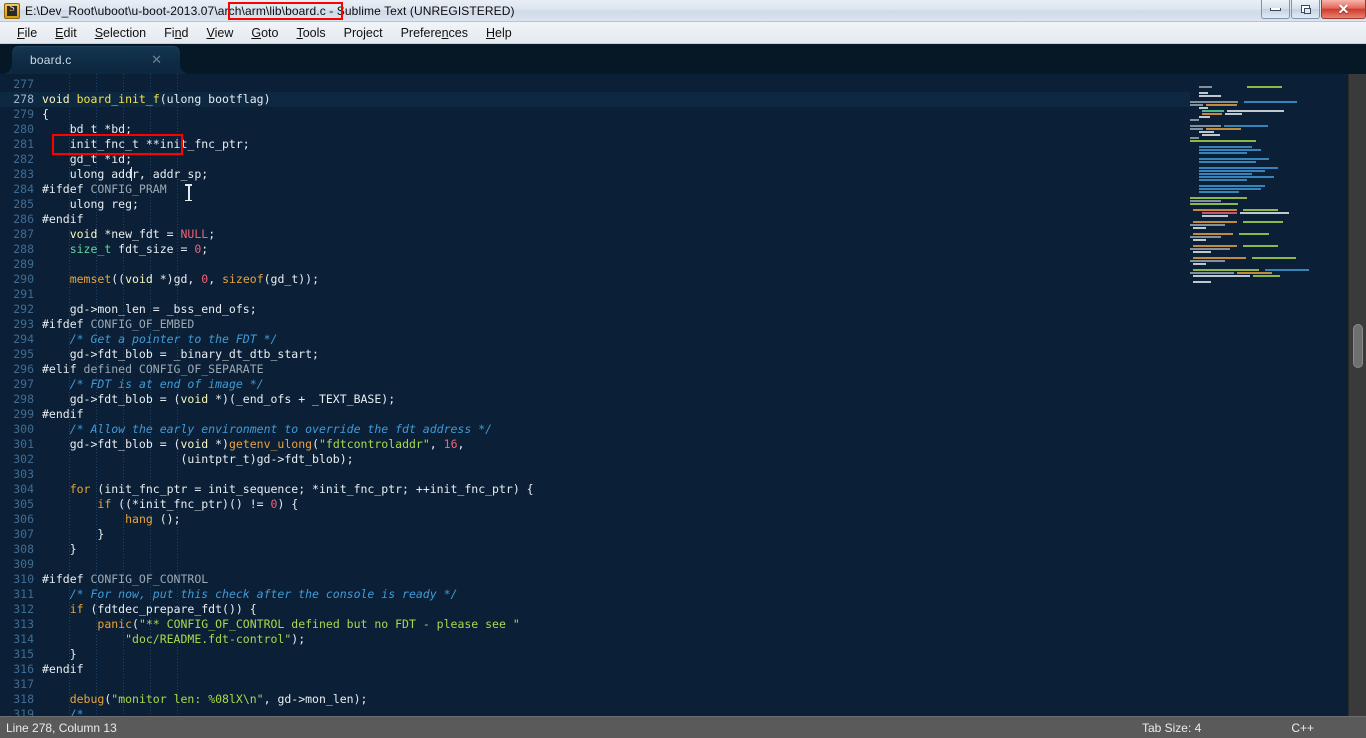 The height and width of the screenshot is (738, 1366). What do you see at coordinates (1171, 728) in the screenshot?
I see `tab-size-status: Tab Size: 4` at bounding box center [1171, 728].